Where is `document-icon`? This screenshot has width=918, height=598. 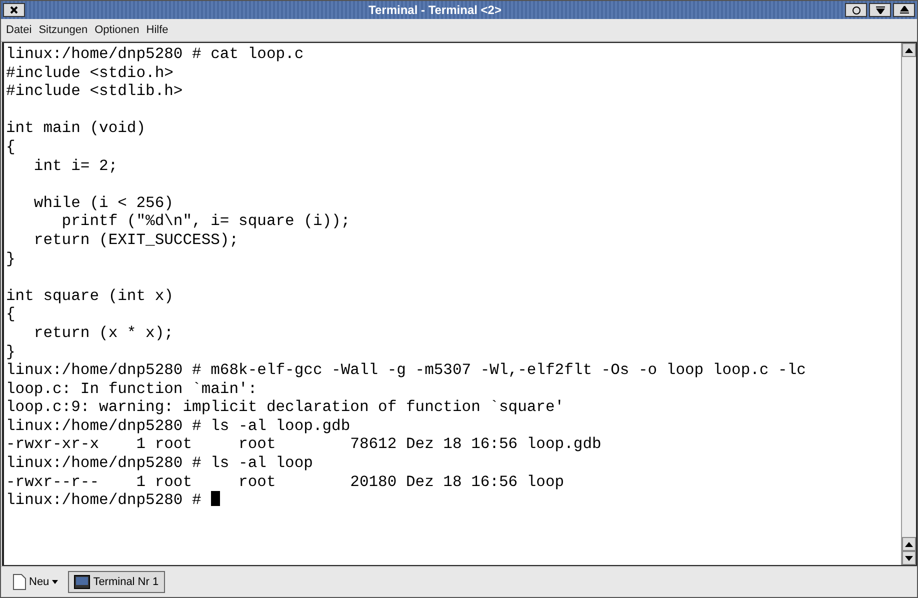
document-icon is located at coordinates (19, 582).